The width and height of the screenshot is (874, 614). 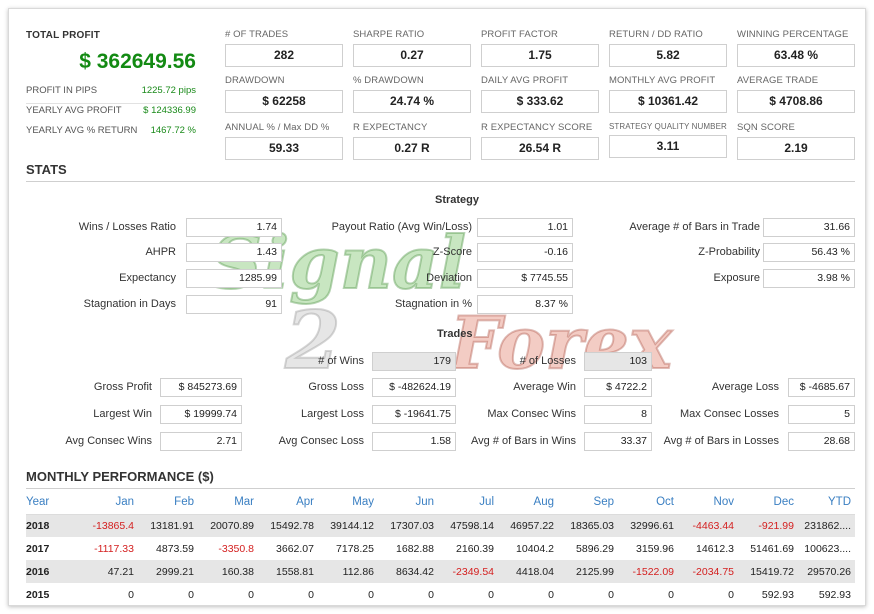 What do you see at coordinates (662, 80) in the screenshot?
I see `metric-label: MONTHLY AVG PROFIT` at bounding box center [662, 80].